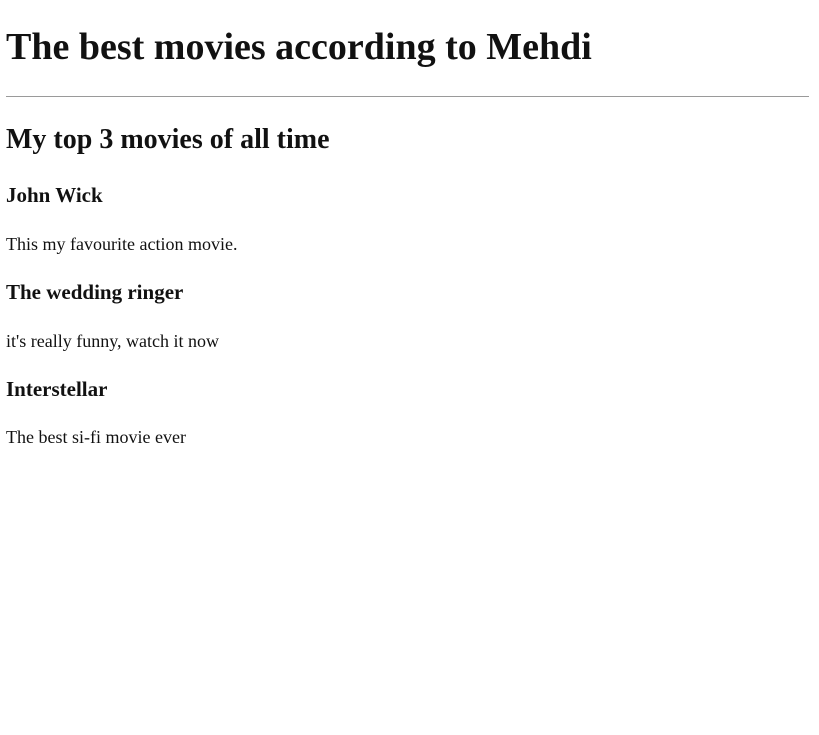 This screenshot has width=819, height=735. Describe the element at coordinates (96, 437) in the screenshot. I see `movie-description-interstellar: The best si-fi movie ever` at that location.